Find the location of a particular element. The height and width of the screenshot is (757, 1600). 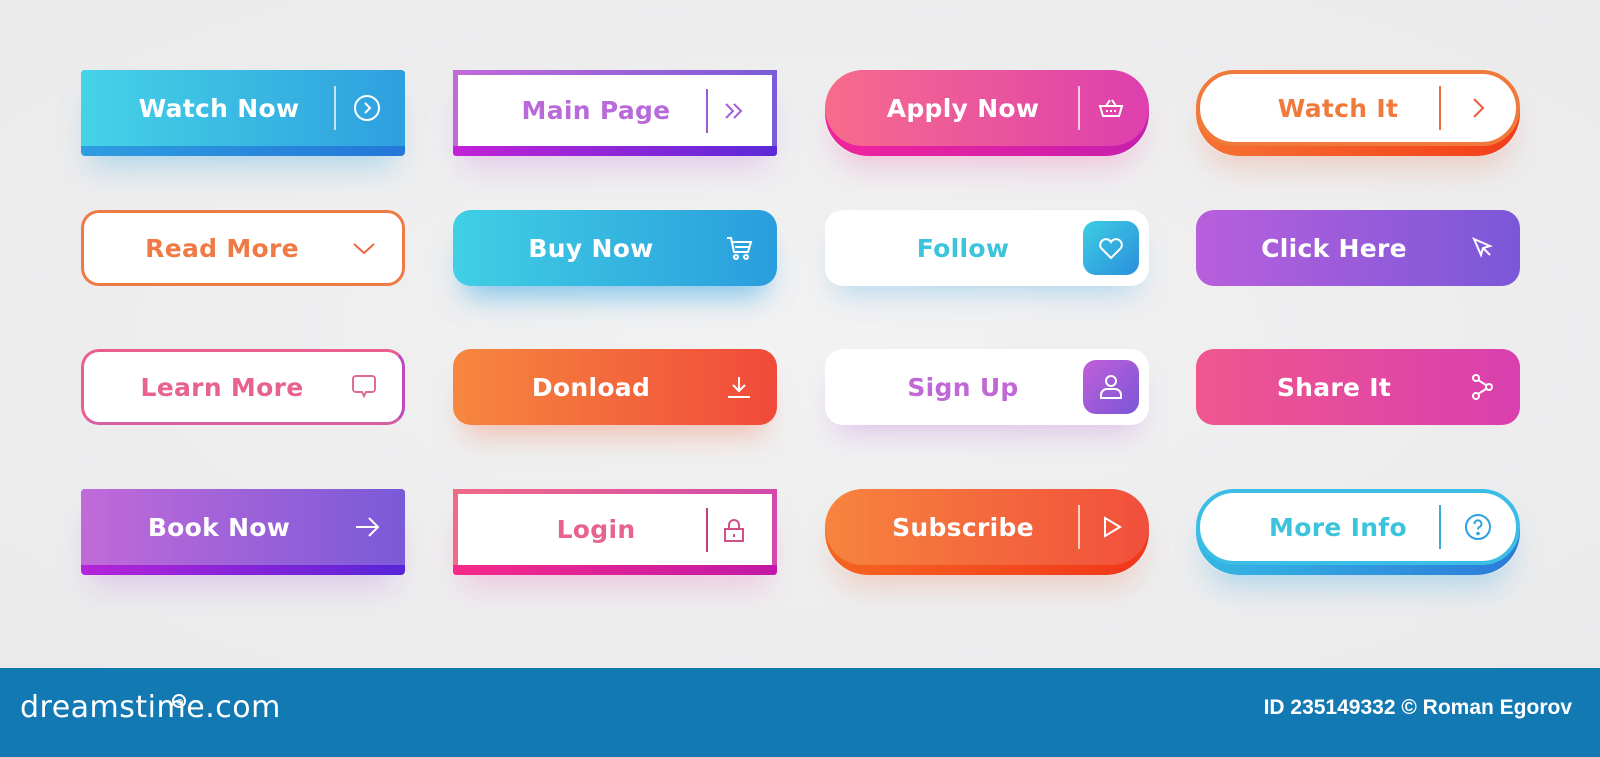

subscribe-button: Subscribe is located at coordinates (987, 532).